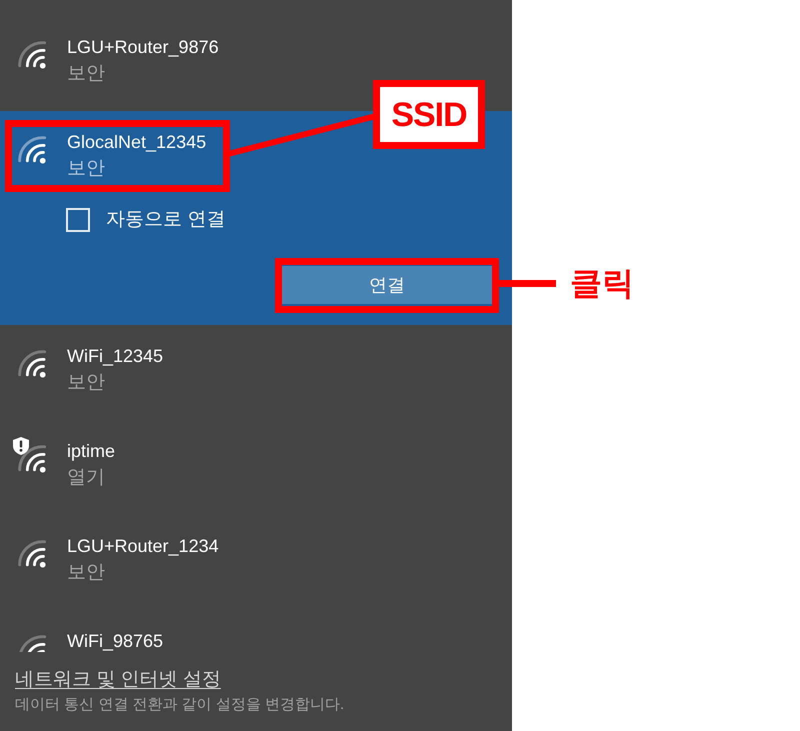  I want to click on network-item: LGU+Router_1234 보안, so click(256, 562).